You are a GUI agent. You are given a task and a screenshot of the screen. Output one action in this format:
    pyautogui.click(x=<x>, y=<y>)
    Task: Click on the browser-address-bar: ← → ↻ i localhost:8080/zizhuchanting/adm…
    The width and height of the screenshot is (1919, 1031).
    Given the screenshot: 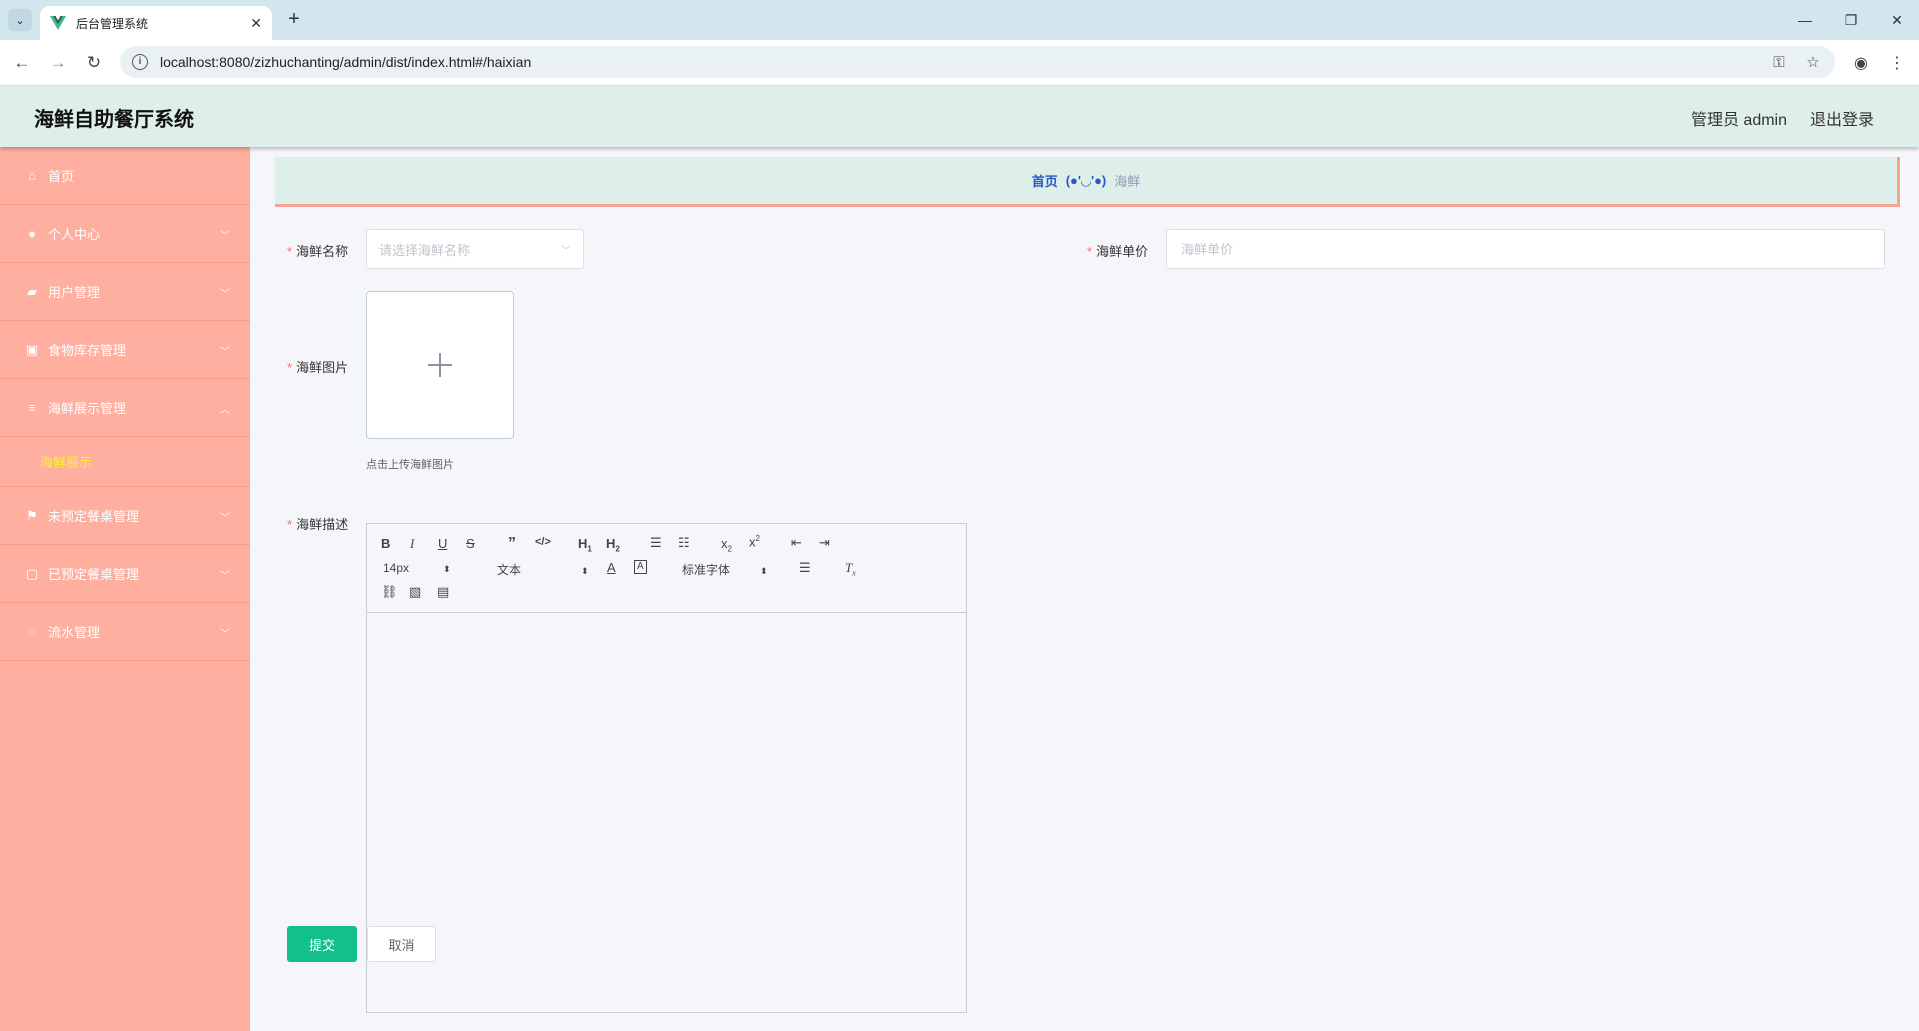 What is the action you would take?
    pyautogui.click(x=959, y=63)
    